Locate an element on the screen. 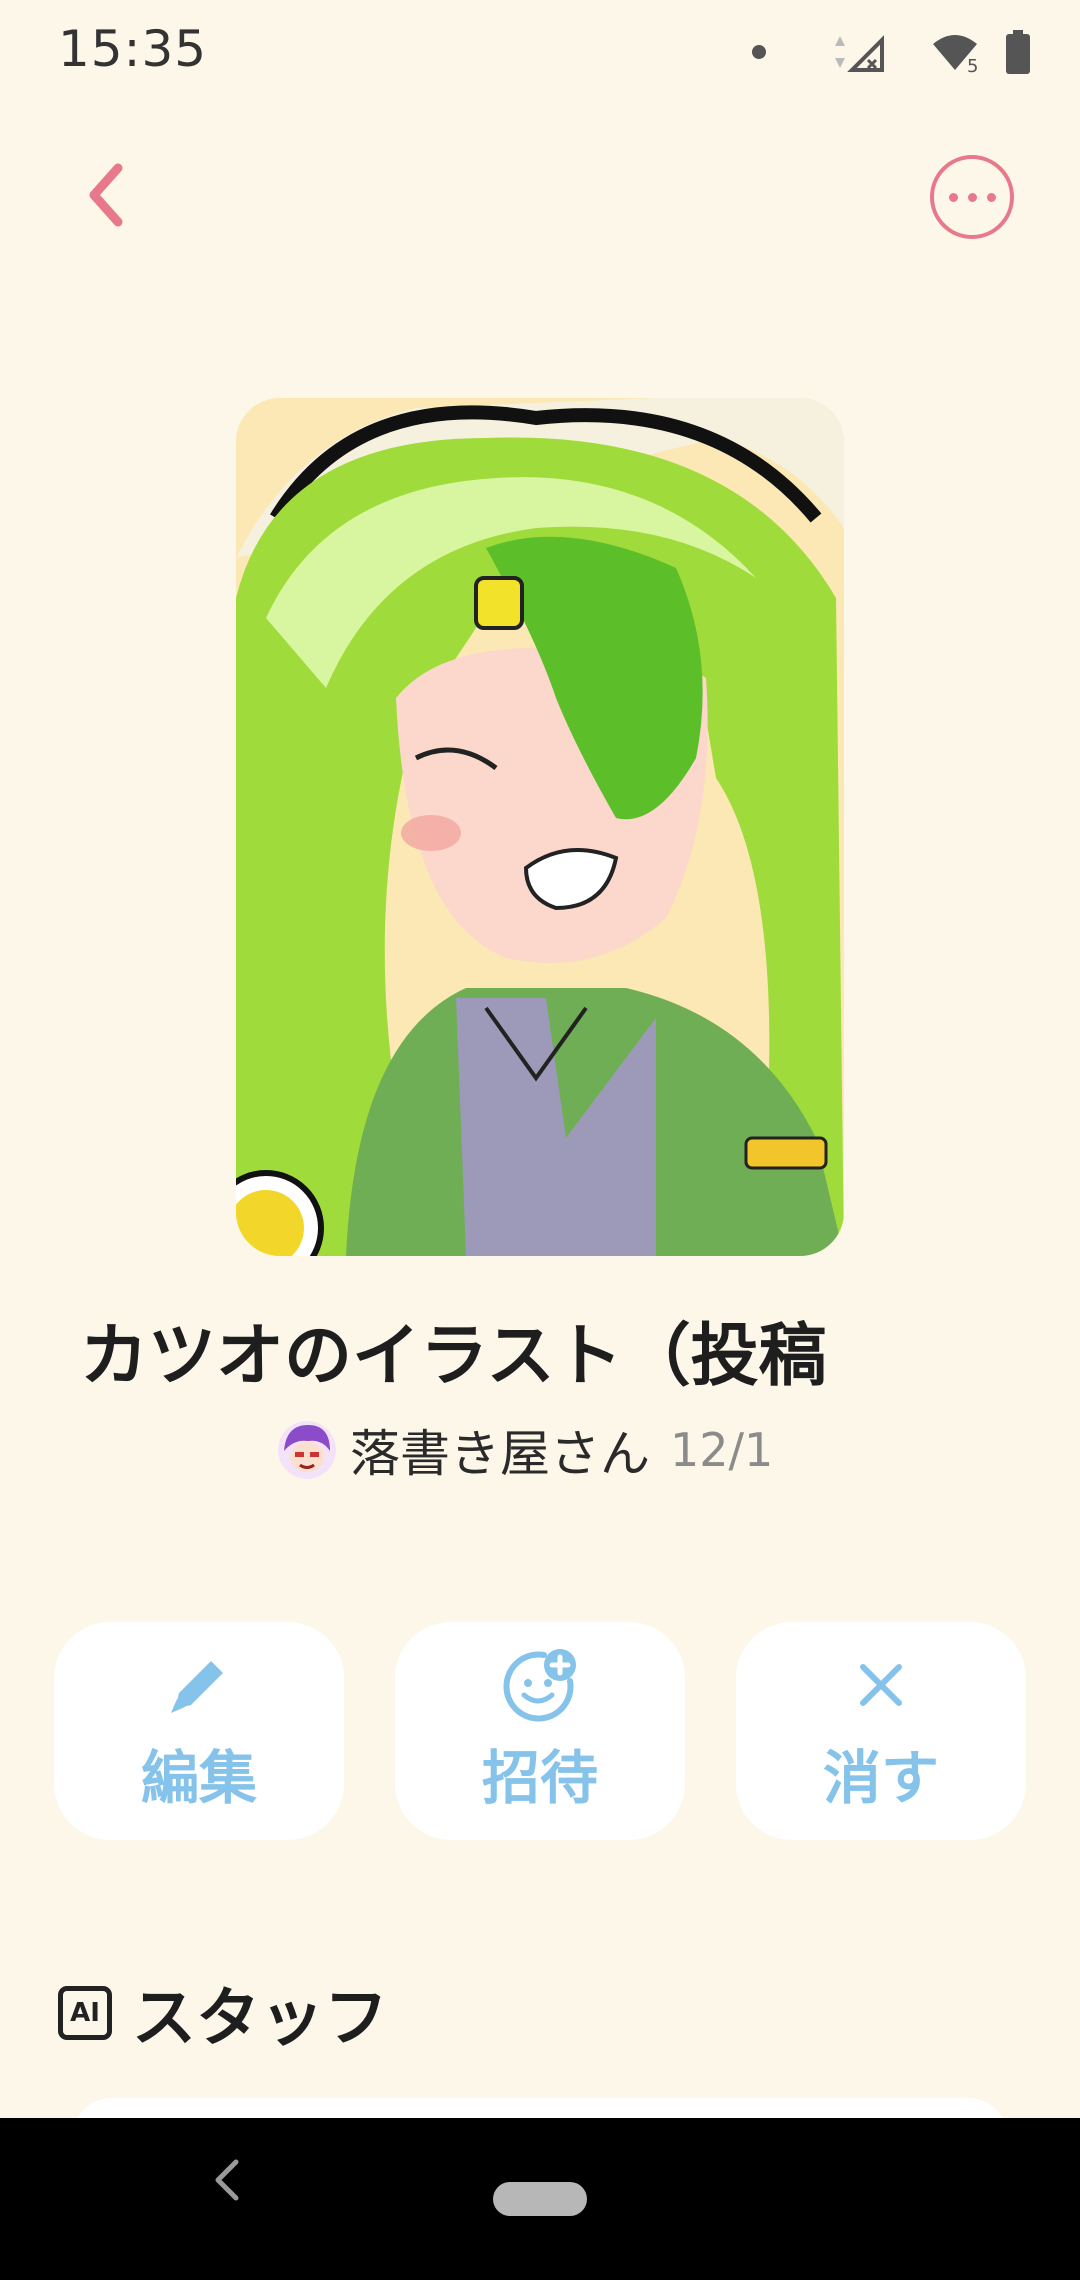 This screenshot has width=1080, height=2280. staff-section-title: スタッフ is located at coordinates (260, 2019).